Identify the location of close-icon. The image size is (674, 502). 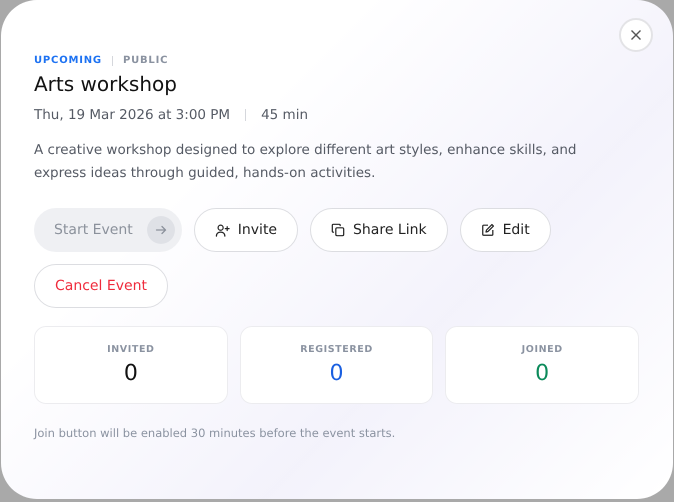
(636, 35).